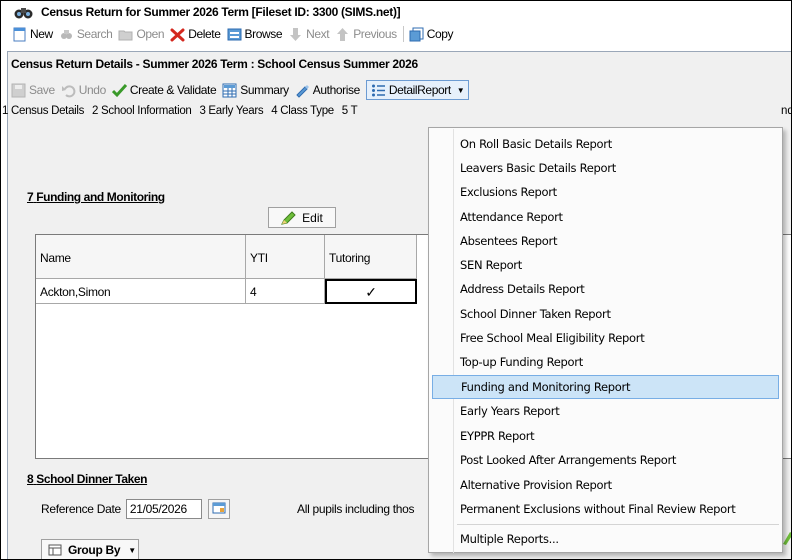 The image size is (792, 560). Describe the element at coordinates (605, 436) in the screenshot. I see `menu-item-eyppr: EYPPR Report` at that location.